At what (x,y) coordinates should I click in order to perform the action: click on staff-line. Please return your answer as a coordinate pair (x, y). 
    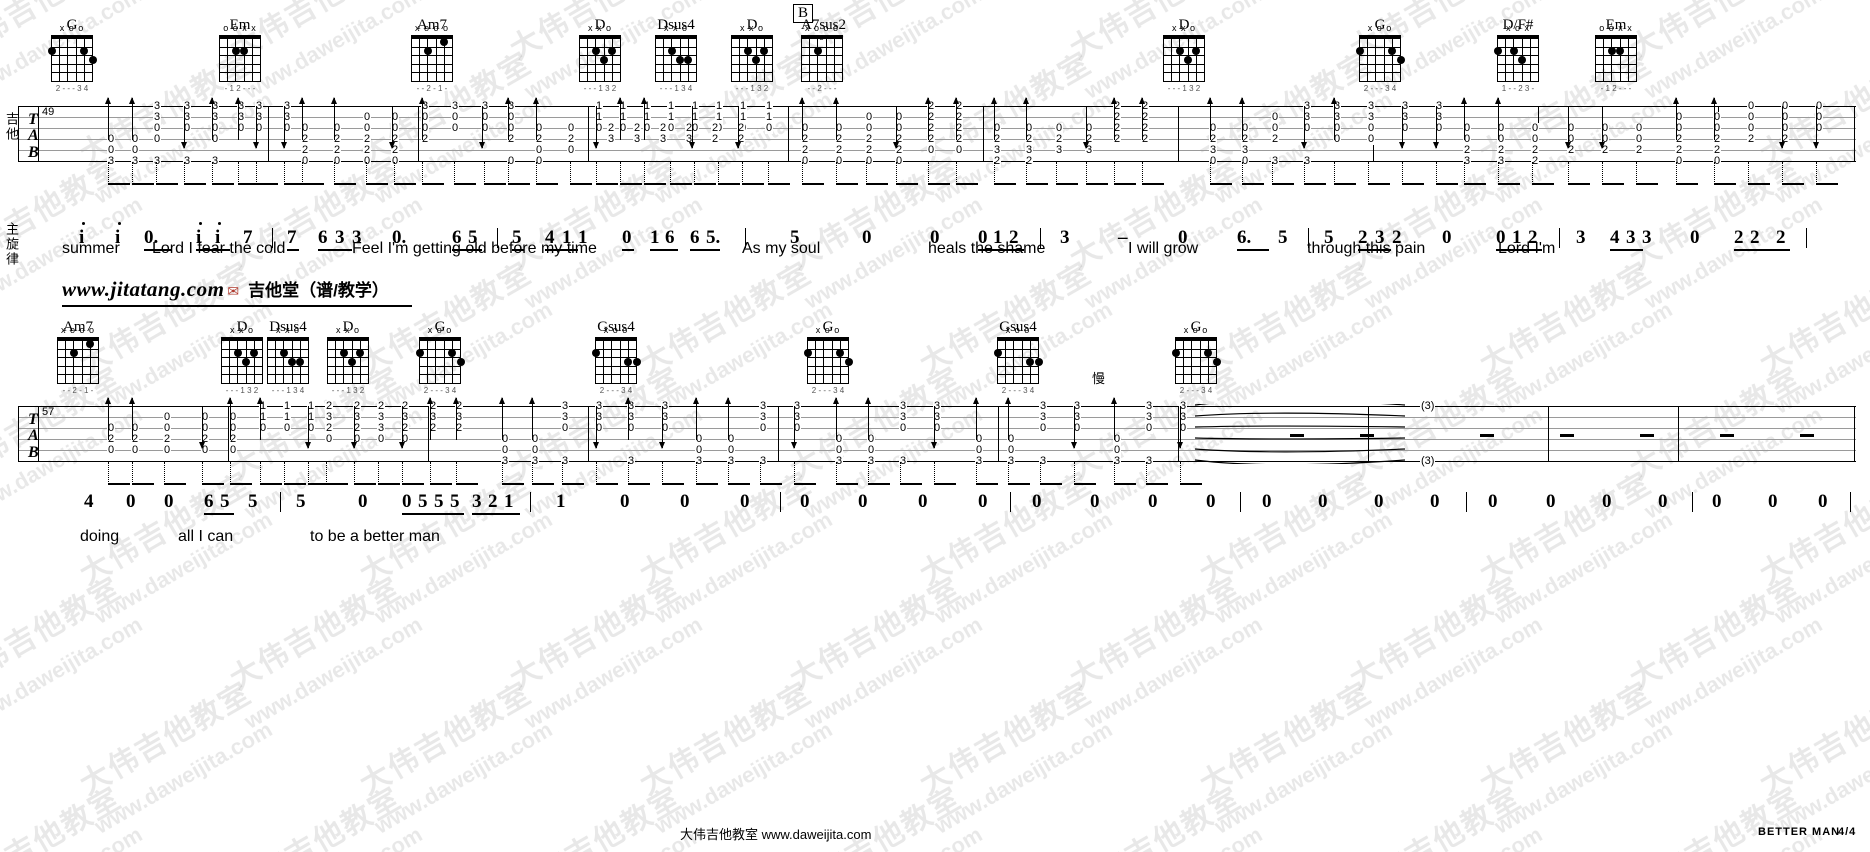
    Looking at the image, I should click on (937, 439).